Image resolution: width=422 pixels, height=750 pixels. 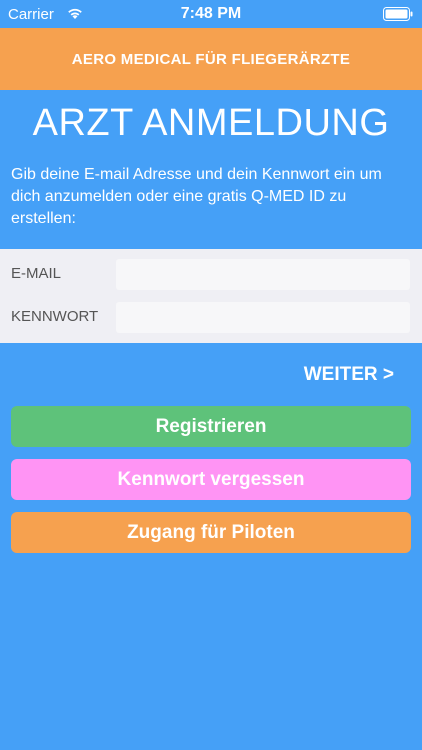 What do you see at coordinates (263, 317) in the screenshot?
I see `password-field` at bounding box center [263, 317].